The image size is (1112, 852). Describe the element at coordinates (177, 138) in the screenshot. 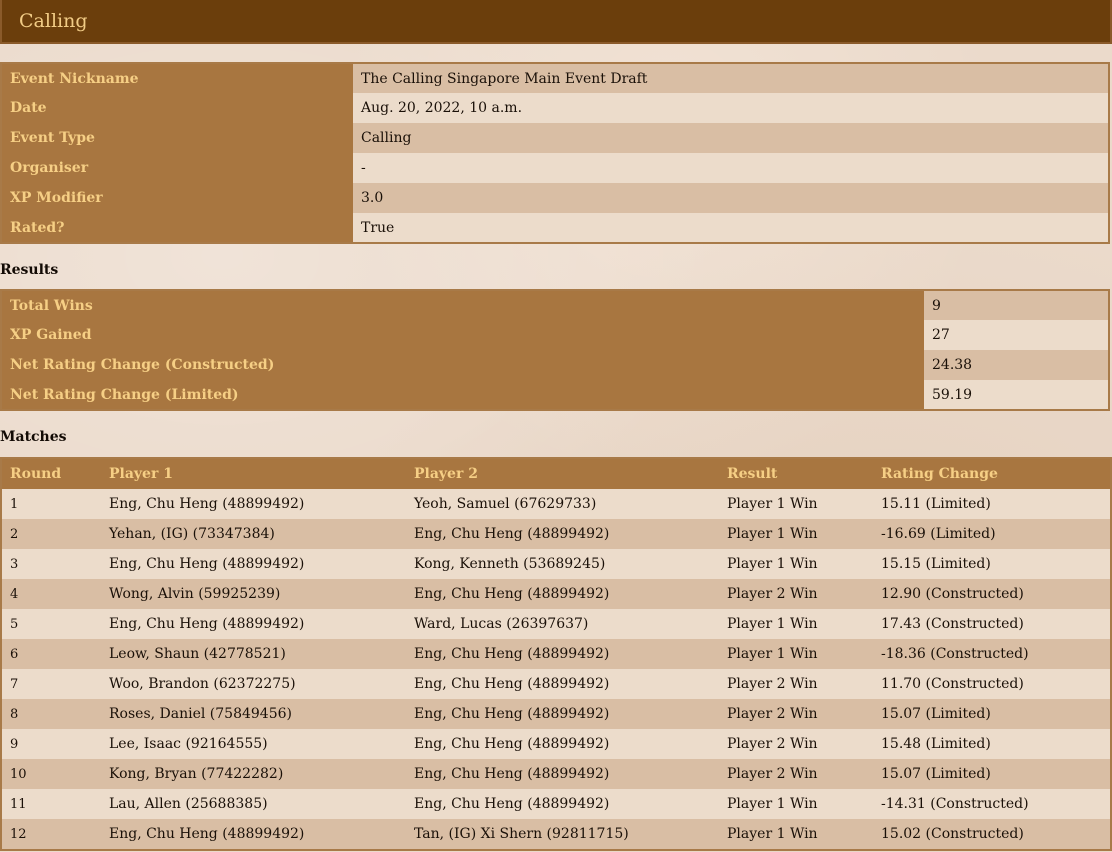

I see `event-info-label: Event Type` at that location.